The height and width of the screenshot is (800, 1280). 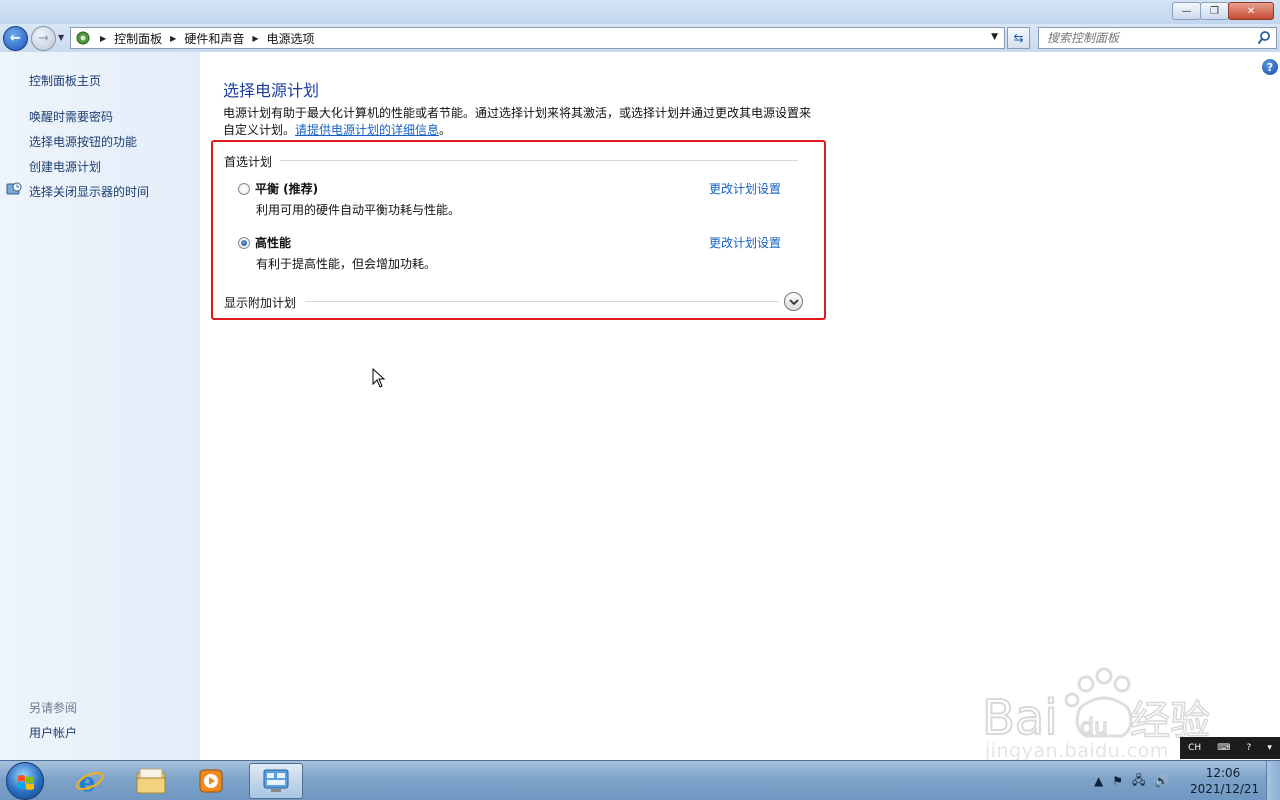 What do you see at coordinates (1077, 751) in the screenshot?
I see `watermark-url: jingyan.baidu.com` at bounding box center [1077, 751].